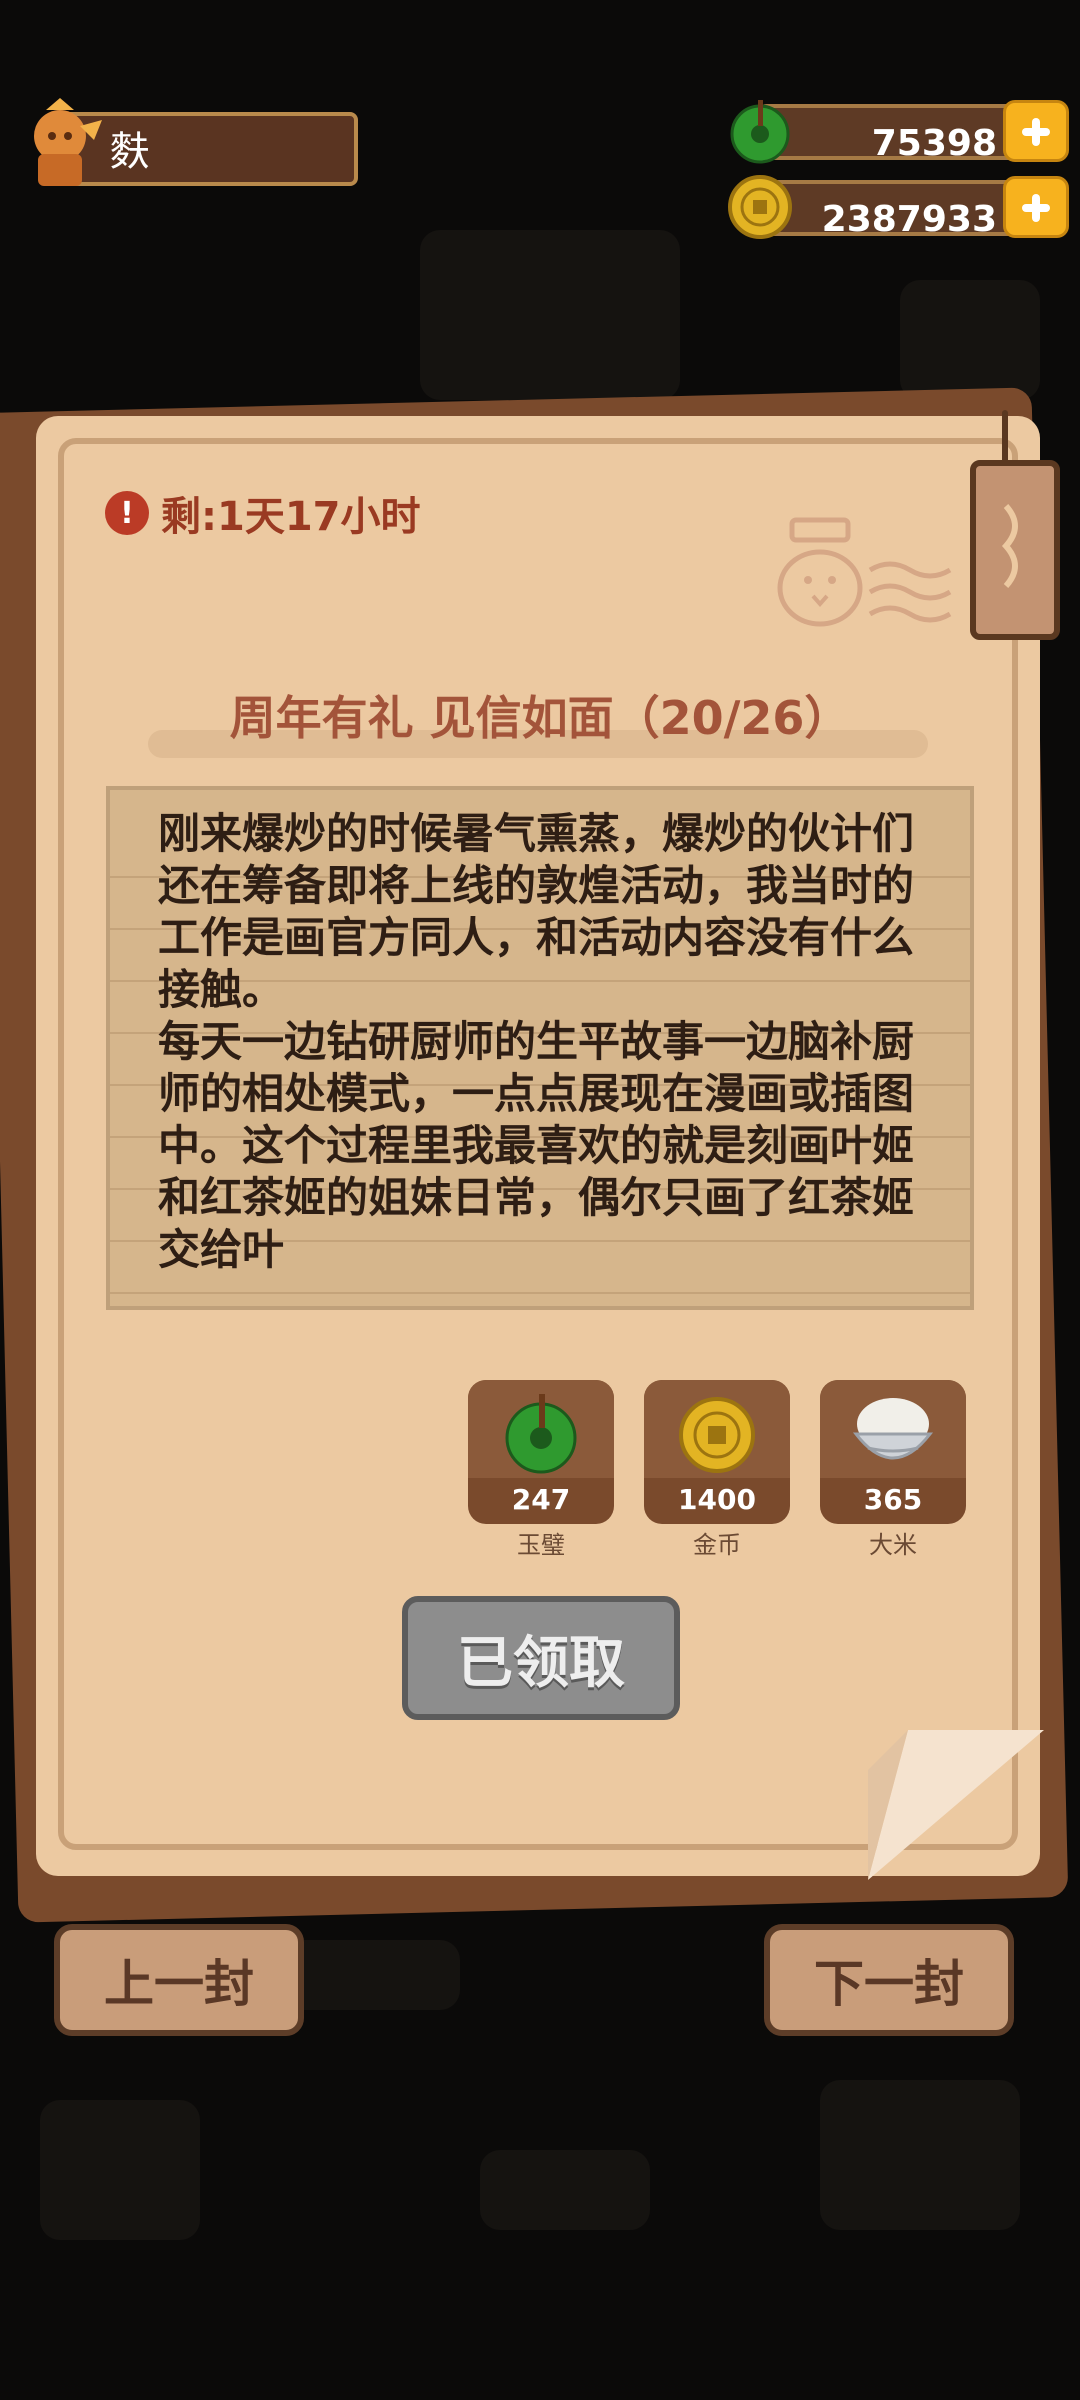 The width and height of the screenshot is (1080, 2400). What do you see at coordinates (291, 517) in the screenshot?
I see `timer-text: 剩:1天17小时` at bounding box center [291, 517].